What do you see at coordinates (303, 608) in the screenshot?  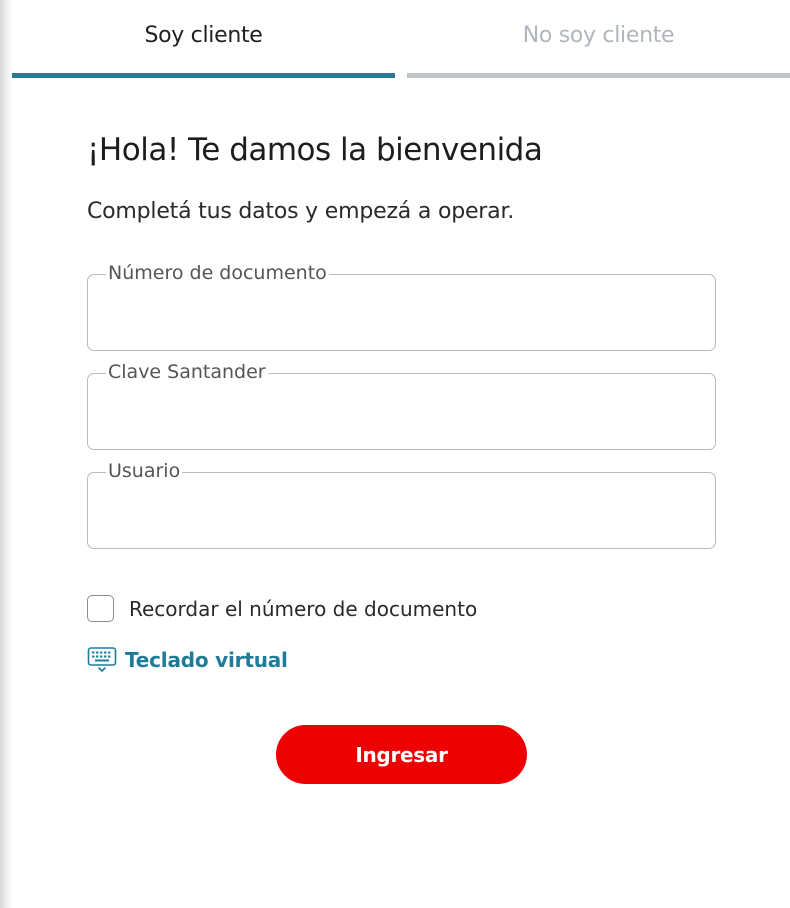 I see `remember-document-label: Recordar el número de documento` at bounding box center [303, 608].